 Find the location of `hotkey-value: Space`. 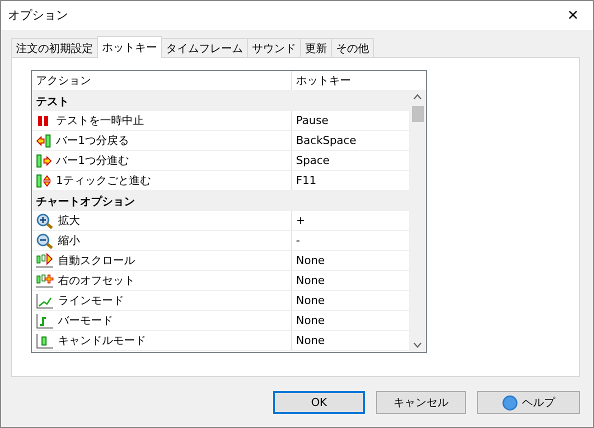

hotkey-value: Space is located at coordinates (313, 161).